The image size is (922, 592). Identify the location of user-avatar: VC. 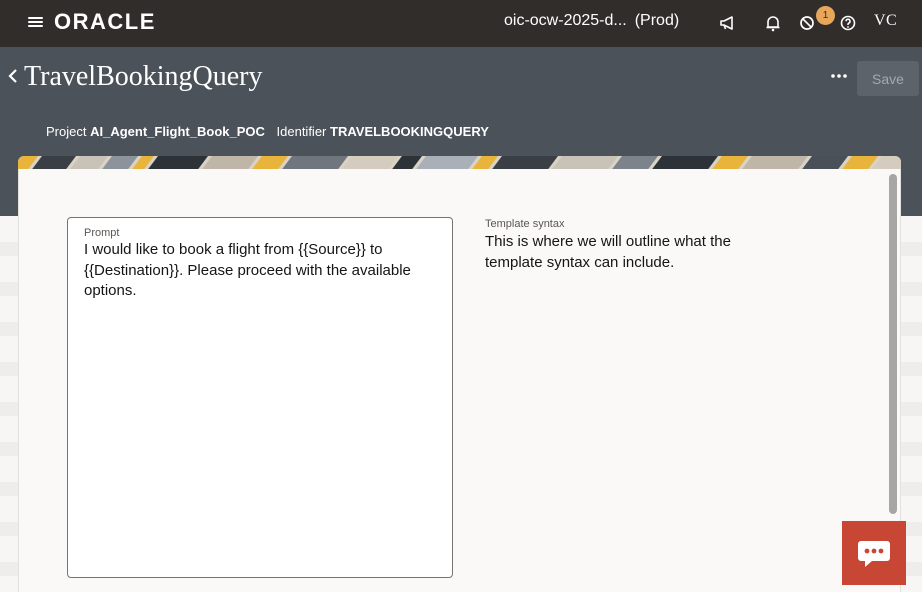
(885, 21).